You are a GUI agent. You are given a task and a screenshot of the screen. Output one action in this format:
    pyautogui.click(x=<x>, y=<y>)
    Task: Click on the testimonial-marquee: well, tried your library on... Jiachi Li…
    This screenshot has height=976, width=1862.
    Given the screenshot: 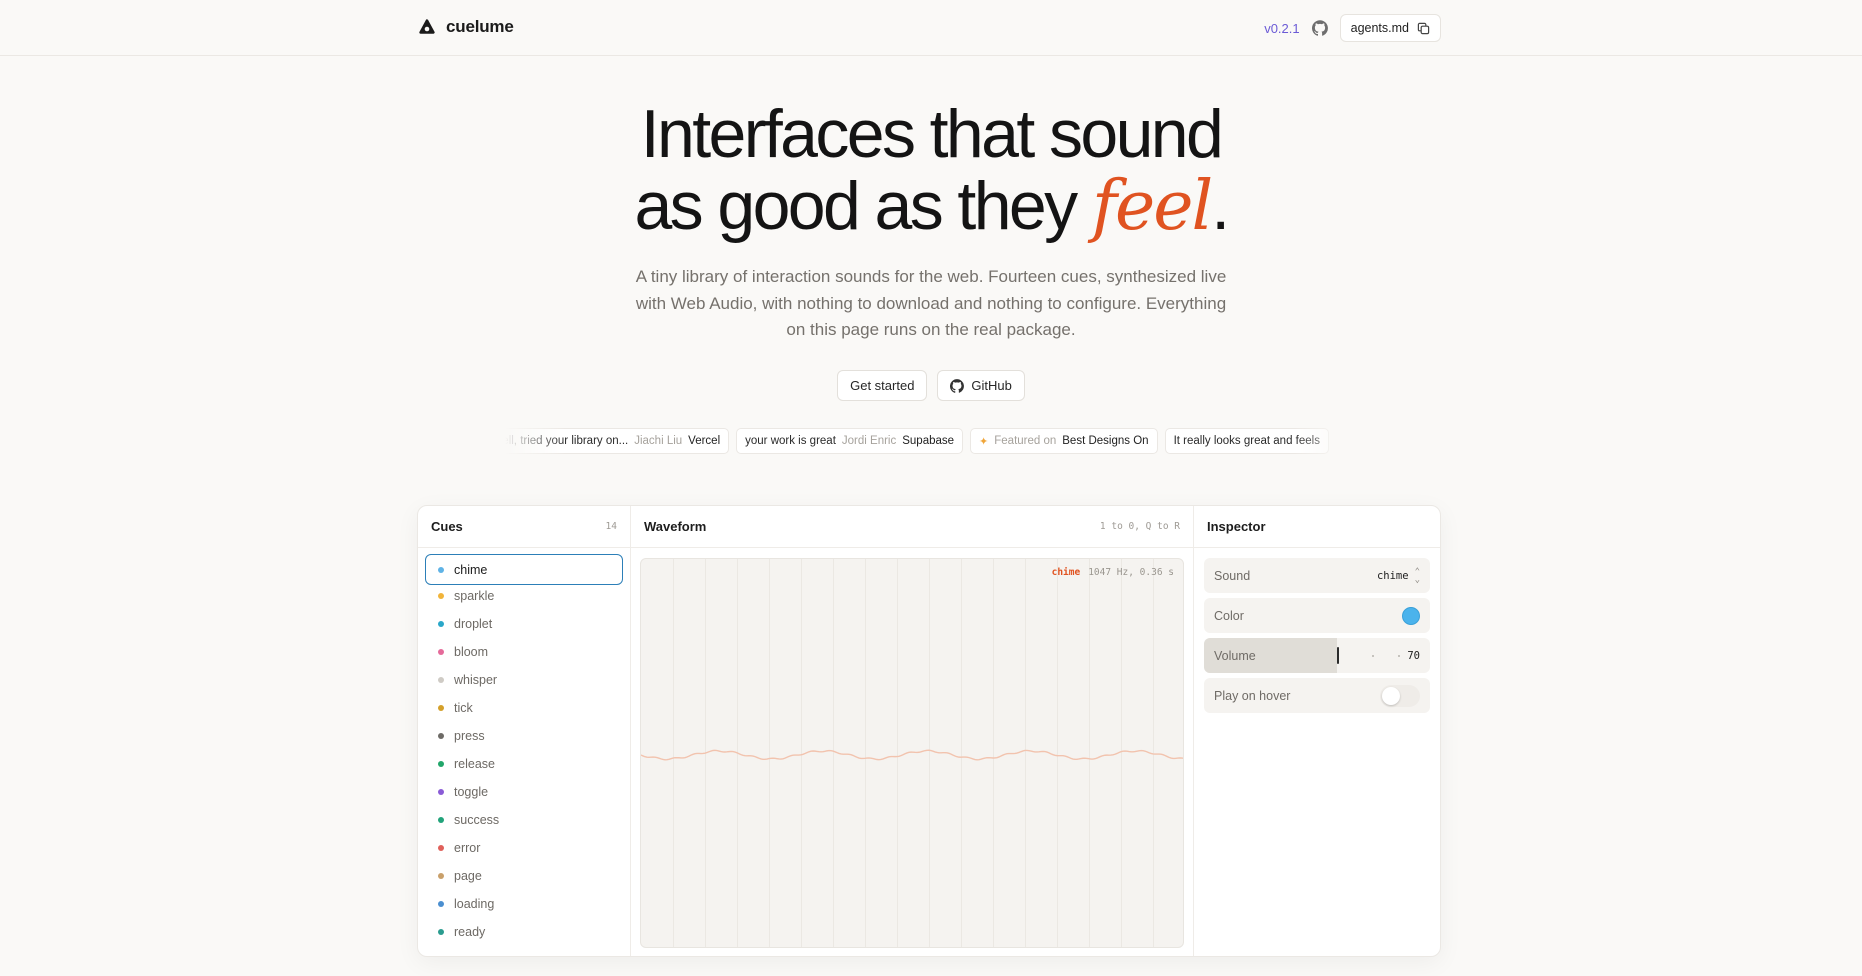 What is the action you would take?
    pyautogui.click(x=931, y=441)
    